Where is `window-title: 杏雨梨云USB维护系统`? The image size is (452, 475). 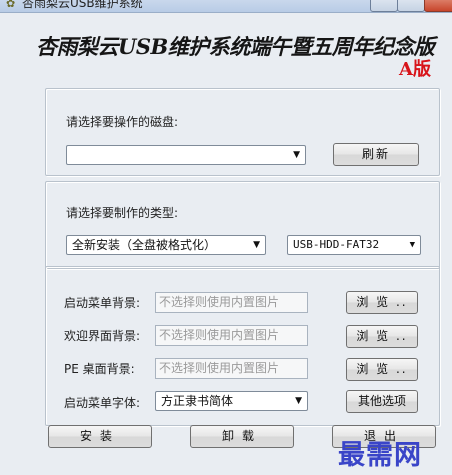
window-title: 杏雨梨云USB维护系统 is located at coordinates (82, 5).